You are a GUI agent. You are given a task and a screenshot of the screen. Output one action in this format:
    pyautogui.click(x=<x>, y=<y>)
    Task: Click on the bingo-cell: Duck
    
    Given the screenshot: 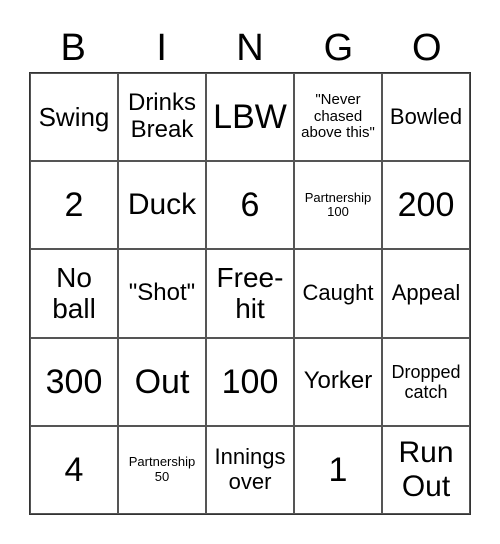 What is the action you would take?
    pyautogui.click(x=162, y=205)
    